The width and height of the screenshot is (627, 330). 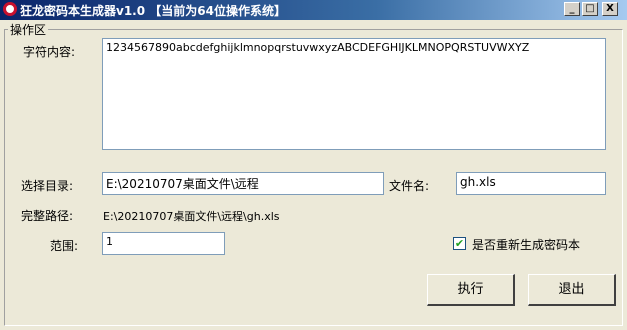 What do you see at coordinates (64, 246) in the screenshot?
I see `range-label: 范围:` at bounding box center [64, 246].